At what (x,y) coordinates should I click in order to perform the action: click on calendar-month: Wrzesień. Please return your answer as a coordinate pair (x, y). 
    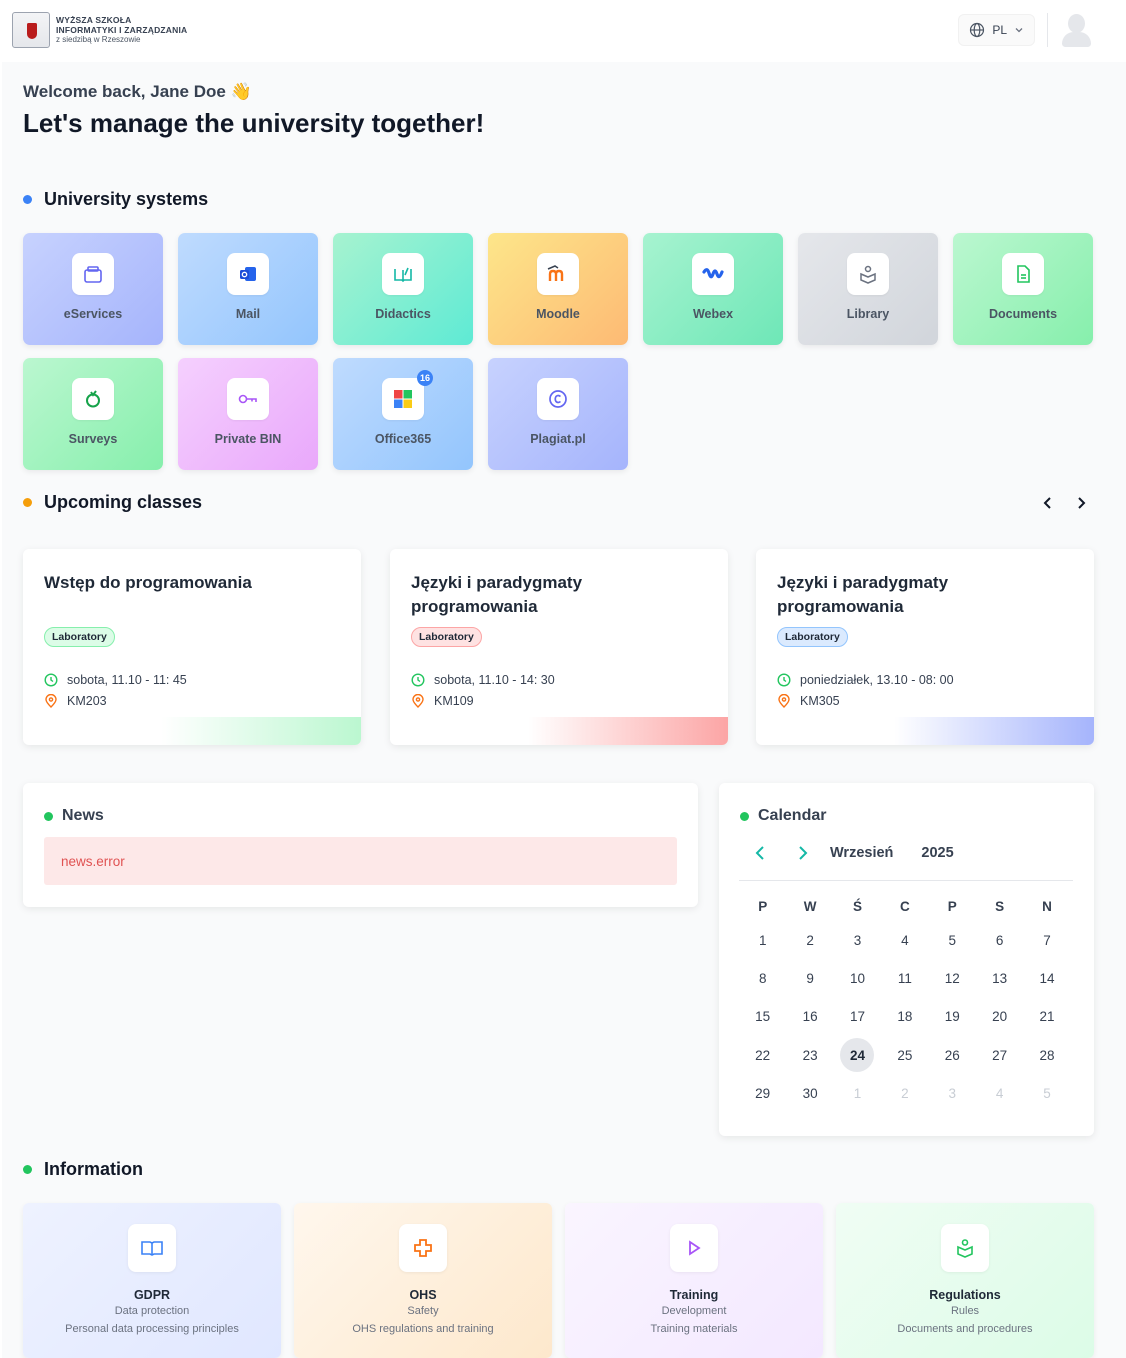
    Looking at the image, I should click on (861, 853).